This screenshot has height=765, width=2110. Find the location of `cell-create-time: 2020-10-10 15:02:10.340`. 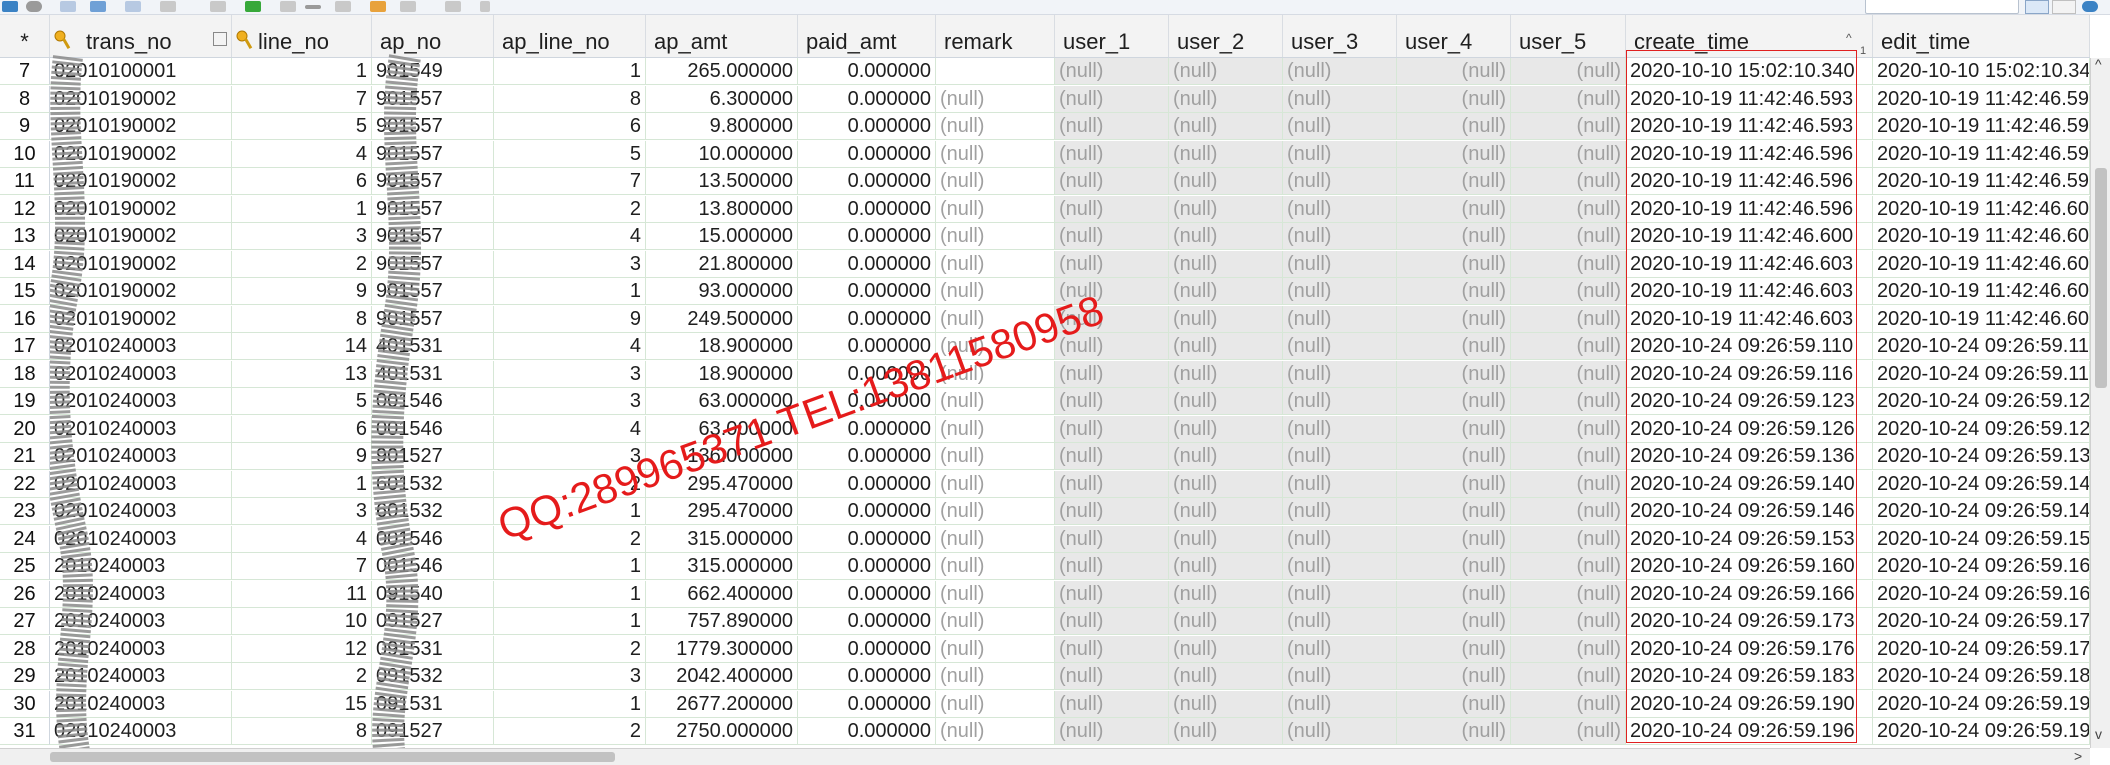

cell-create-time: 2020-10-10 15:02:10.340 is located at coordinates (1749, 71).